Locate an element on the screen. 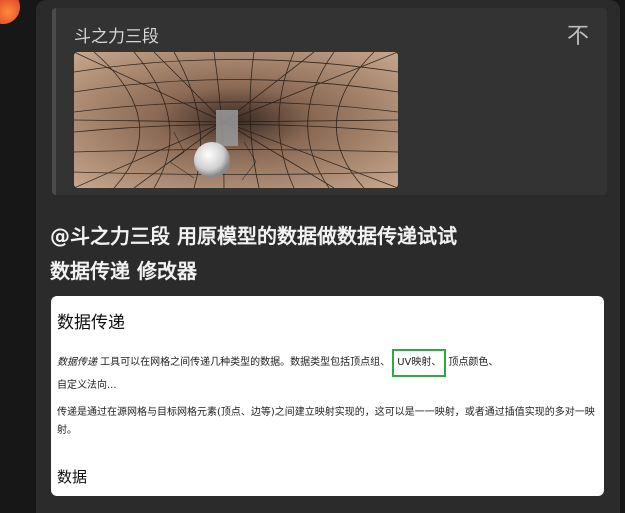 This screenshot has width=625, height=513. mesh-render-image is located at coordinates (236, 120).